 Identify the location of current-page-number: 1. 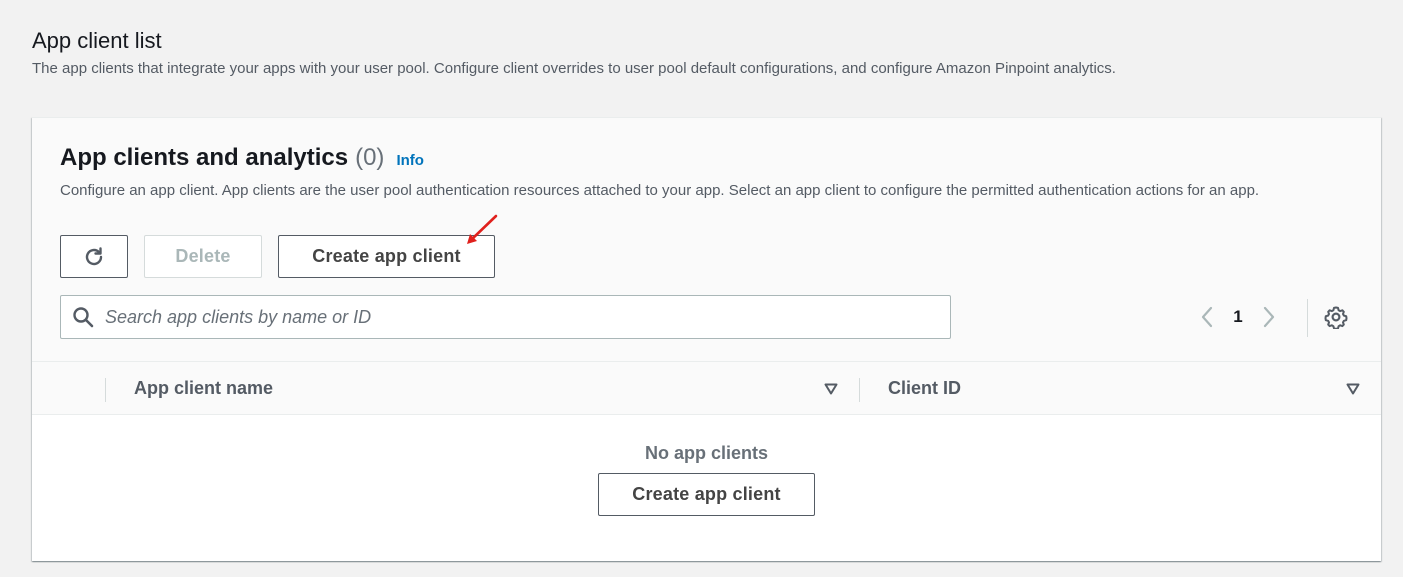
(1238, 317).